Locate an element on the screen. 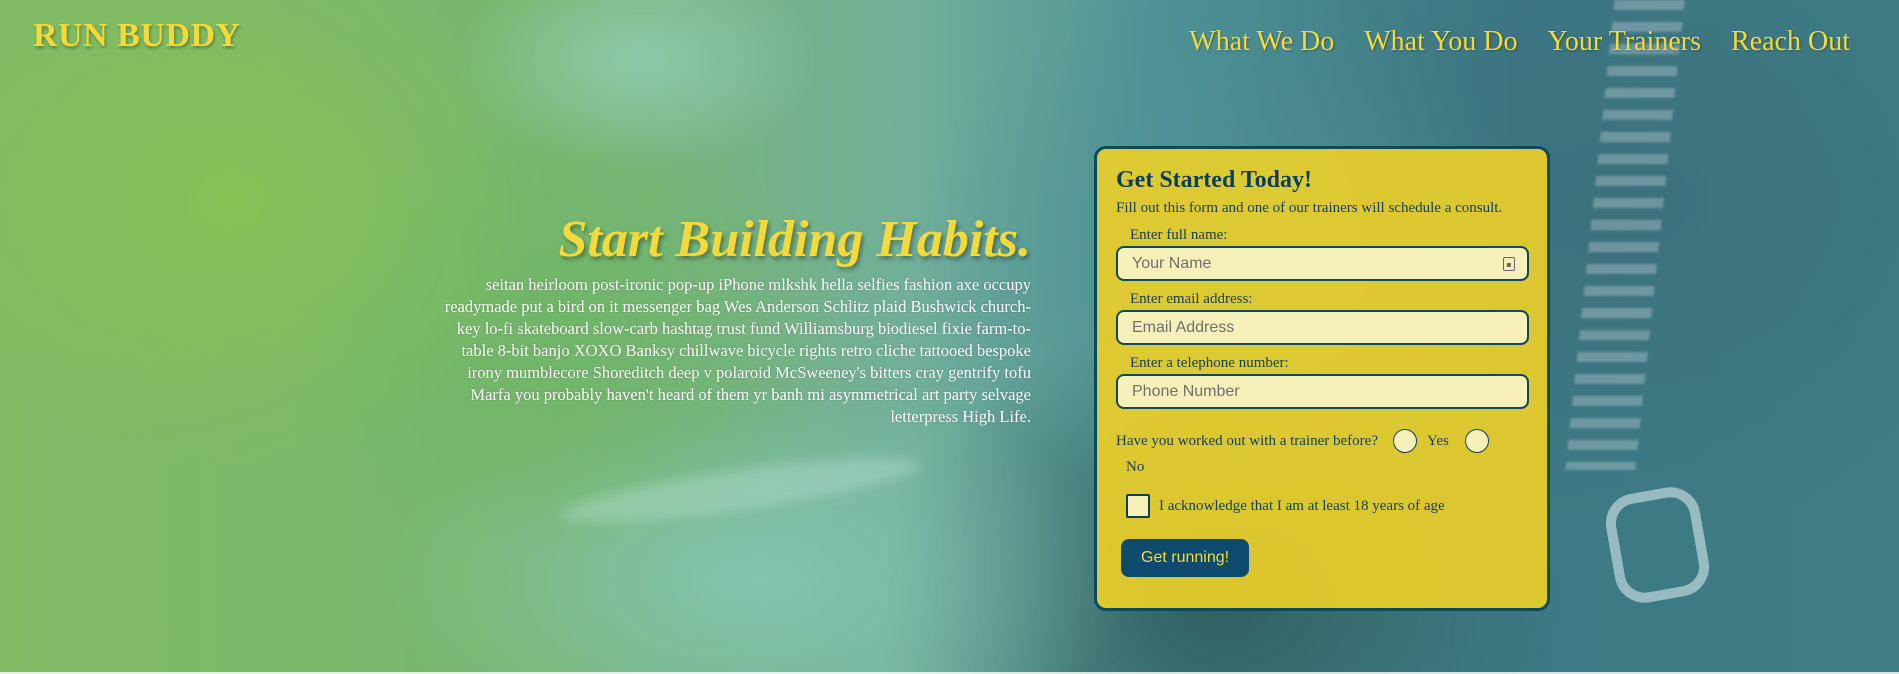 The height and width of the screenshot is (674, 1899). email-field-label: Enter email address: is located at coordinates (1191, 299).